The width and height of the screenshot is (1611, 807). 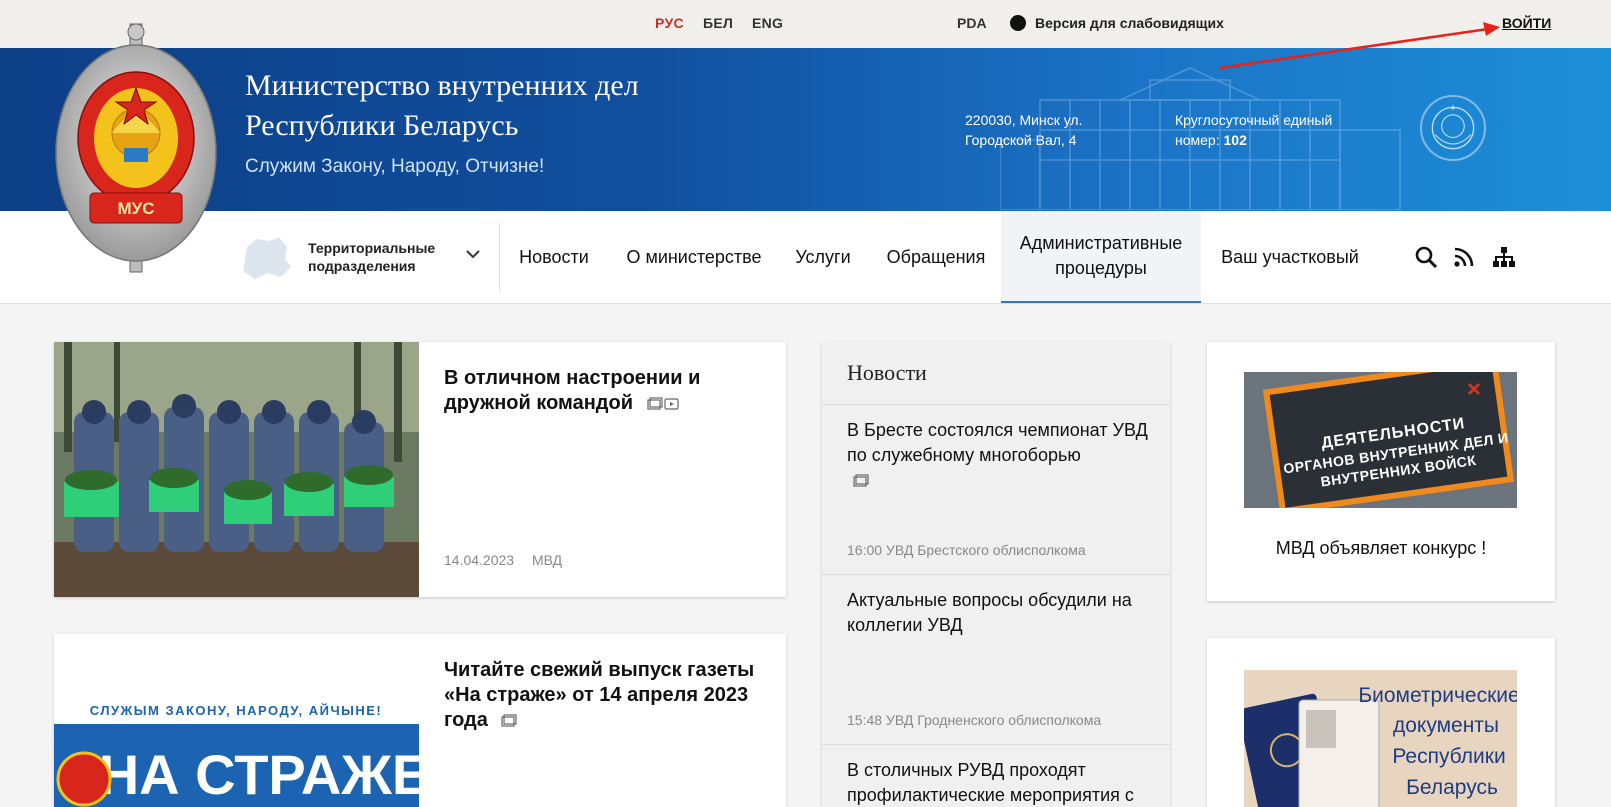 I want to click on low-vision-link: Версия для слабовидящих, so click(x=1117, y=23).